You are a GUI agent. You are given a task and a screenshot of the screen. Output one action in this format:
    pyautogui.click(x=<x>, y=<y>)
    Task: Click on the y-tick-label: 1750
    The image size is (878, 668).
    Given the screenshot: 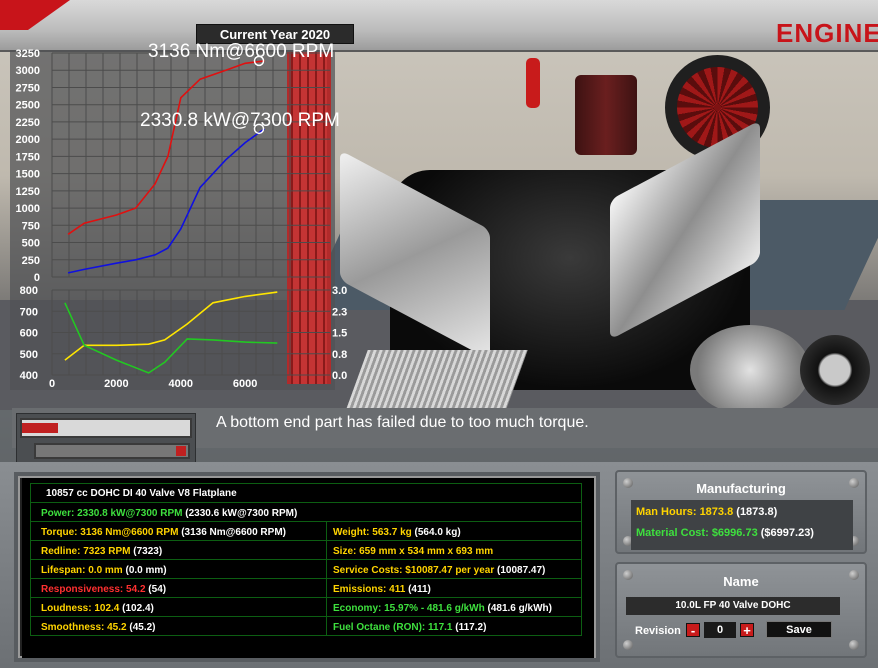 What is the action you would take?
    pyautogui.click(x=28, y=157)
    